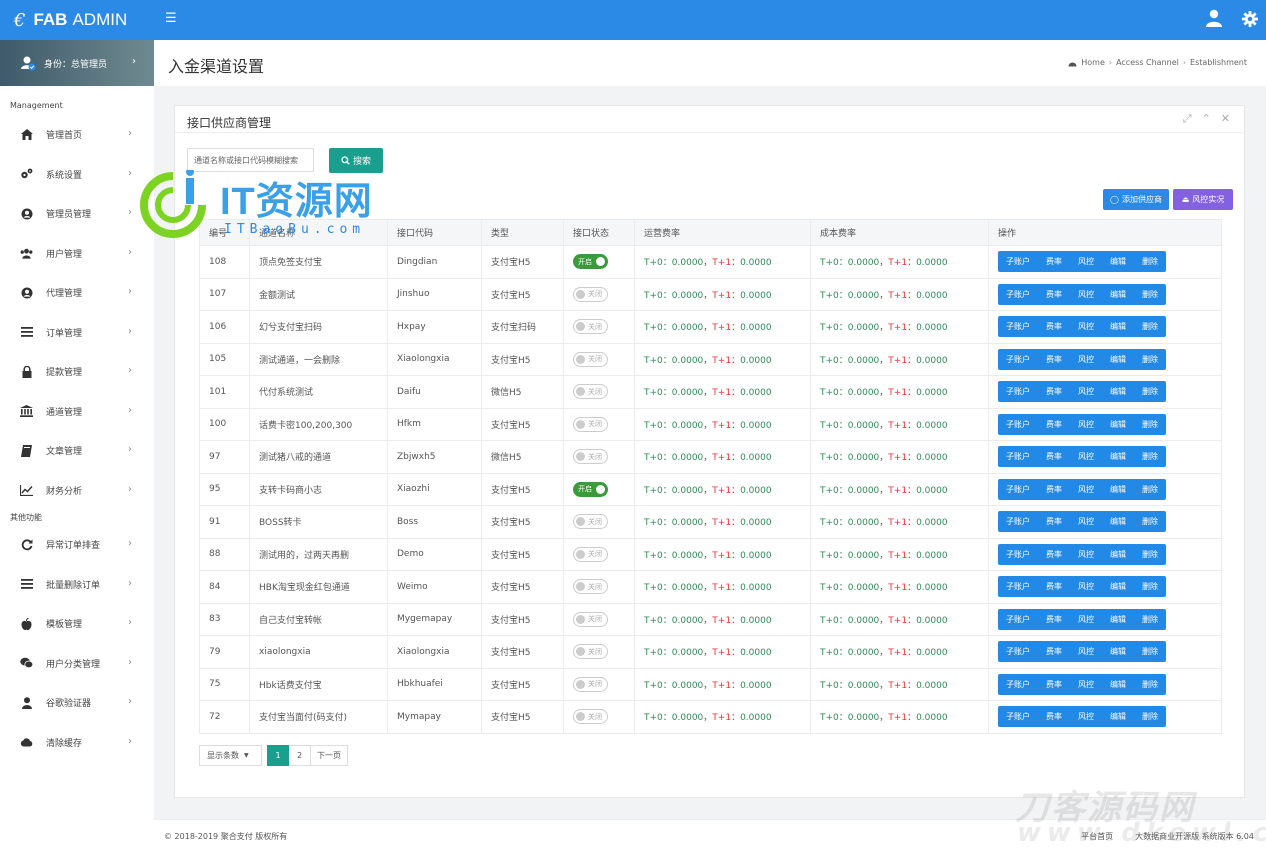  Describe the element at coordinates (77, 372) in the screenshot. I see `sidebar-item: 提款管理 ›` at that location.